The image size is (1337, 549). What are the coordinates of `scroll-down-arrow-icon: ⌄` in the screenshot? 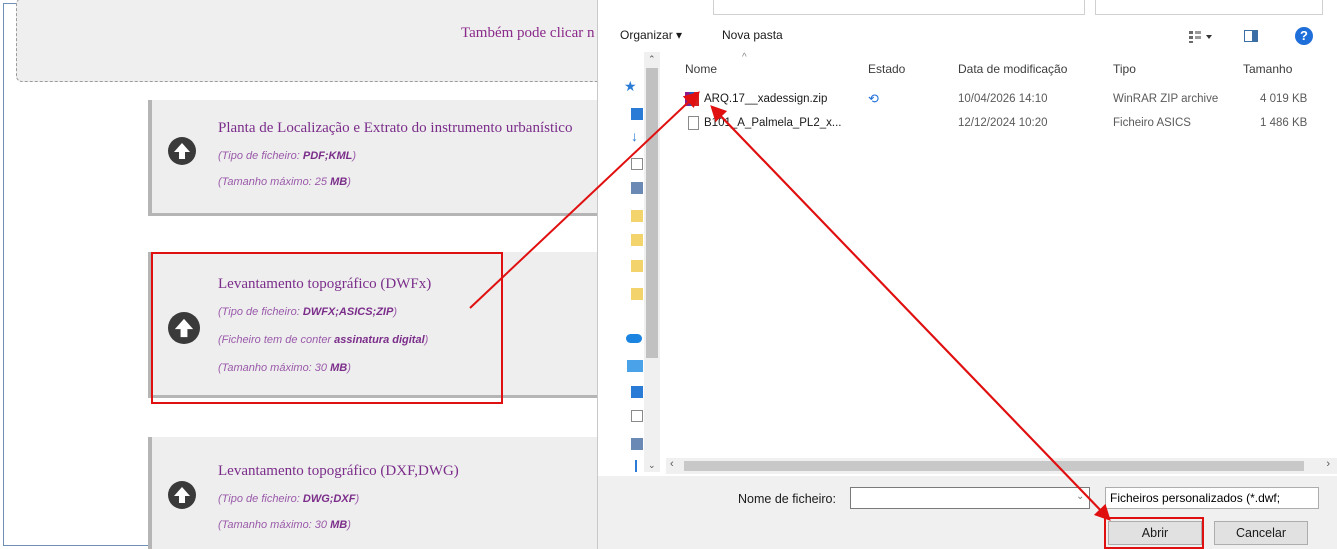 It's located at (652, 465).